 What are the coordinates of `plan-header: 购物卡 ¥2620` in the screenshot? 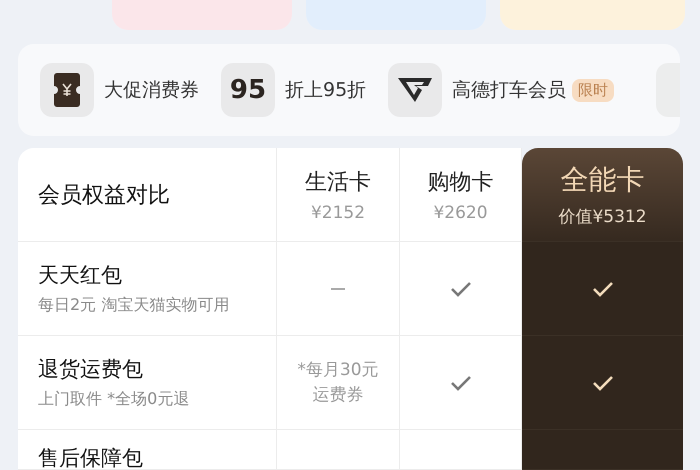 It's located at (461, 195).